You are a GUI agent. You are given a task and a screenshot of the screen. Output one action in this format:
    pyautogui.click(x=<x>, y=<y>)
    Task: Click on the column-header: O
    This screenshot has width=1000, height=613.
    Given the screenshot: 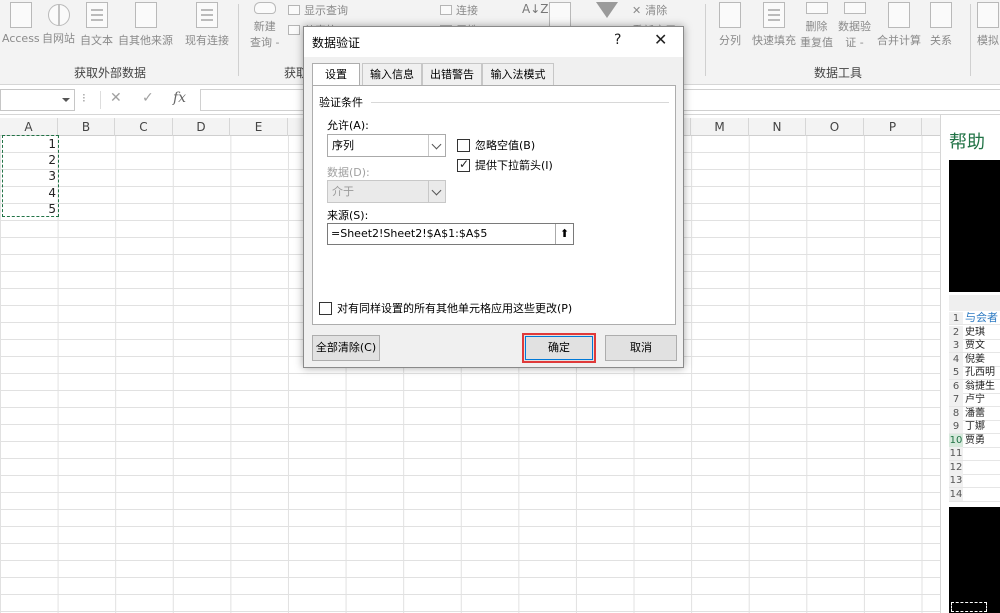 What is the action you would take?
    pyautogui.click(x=835, y=127)
    